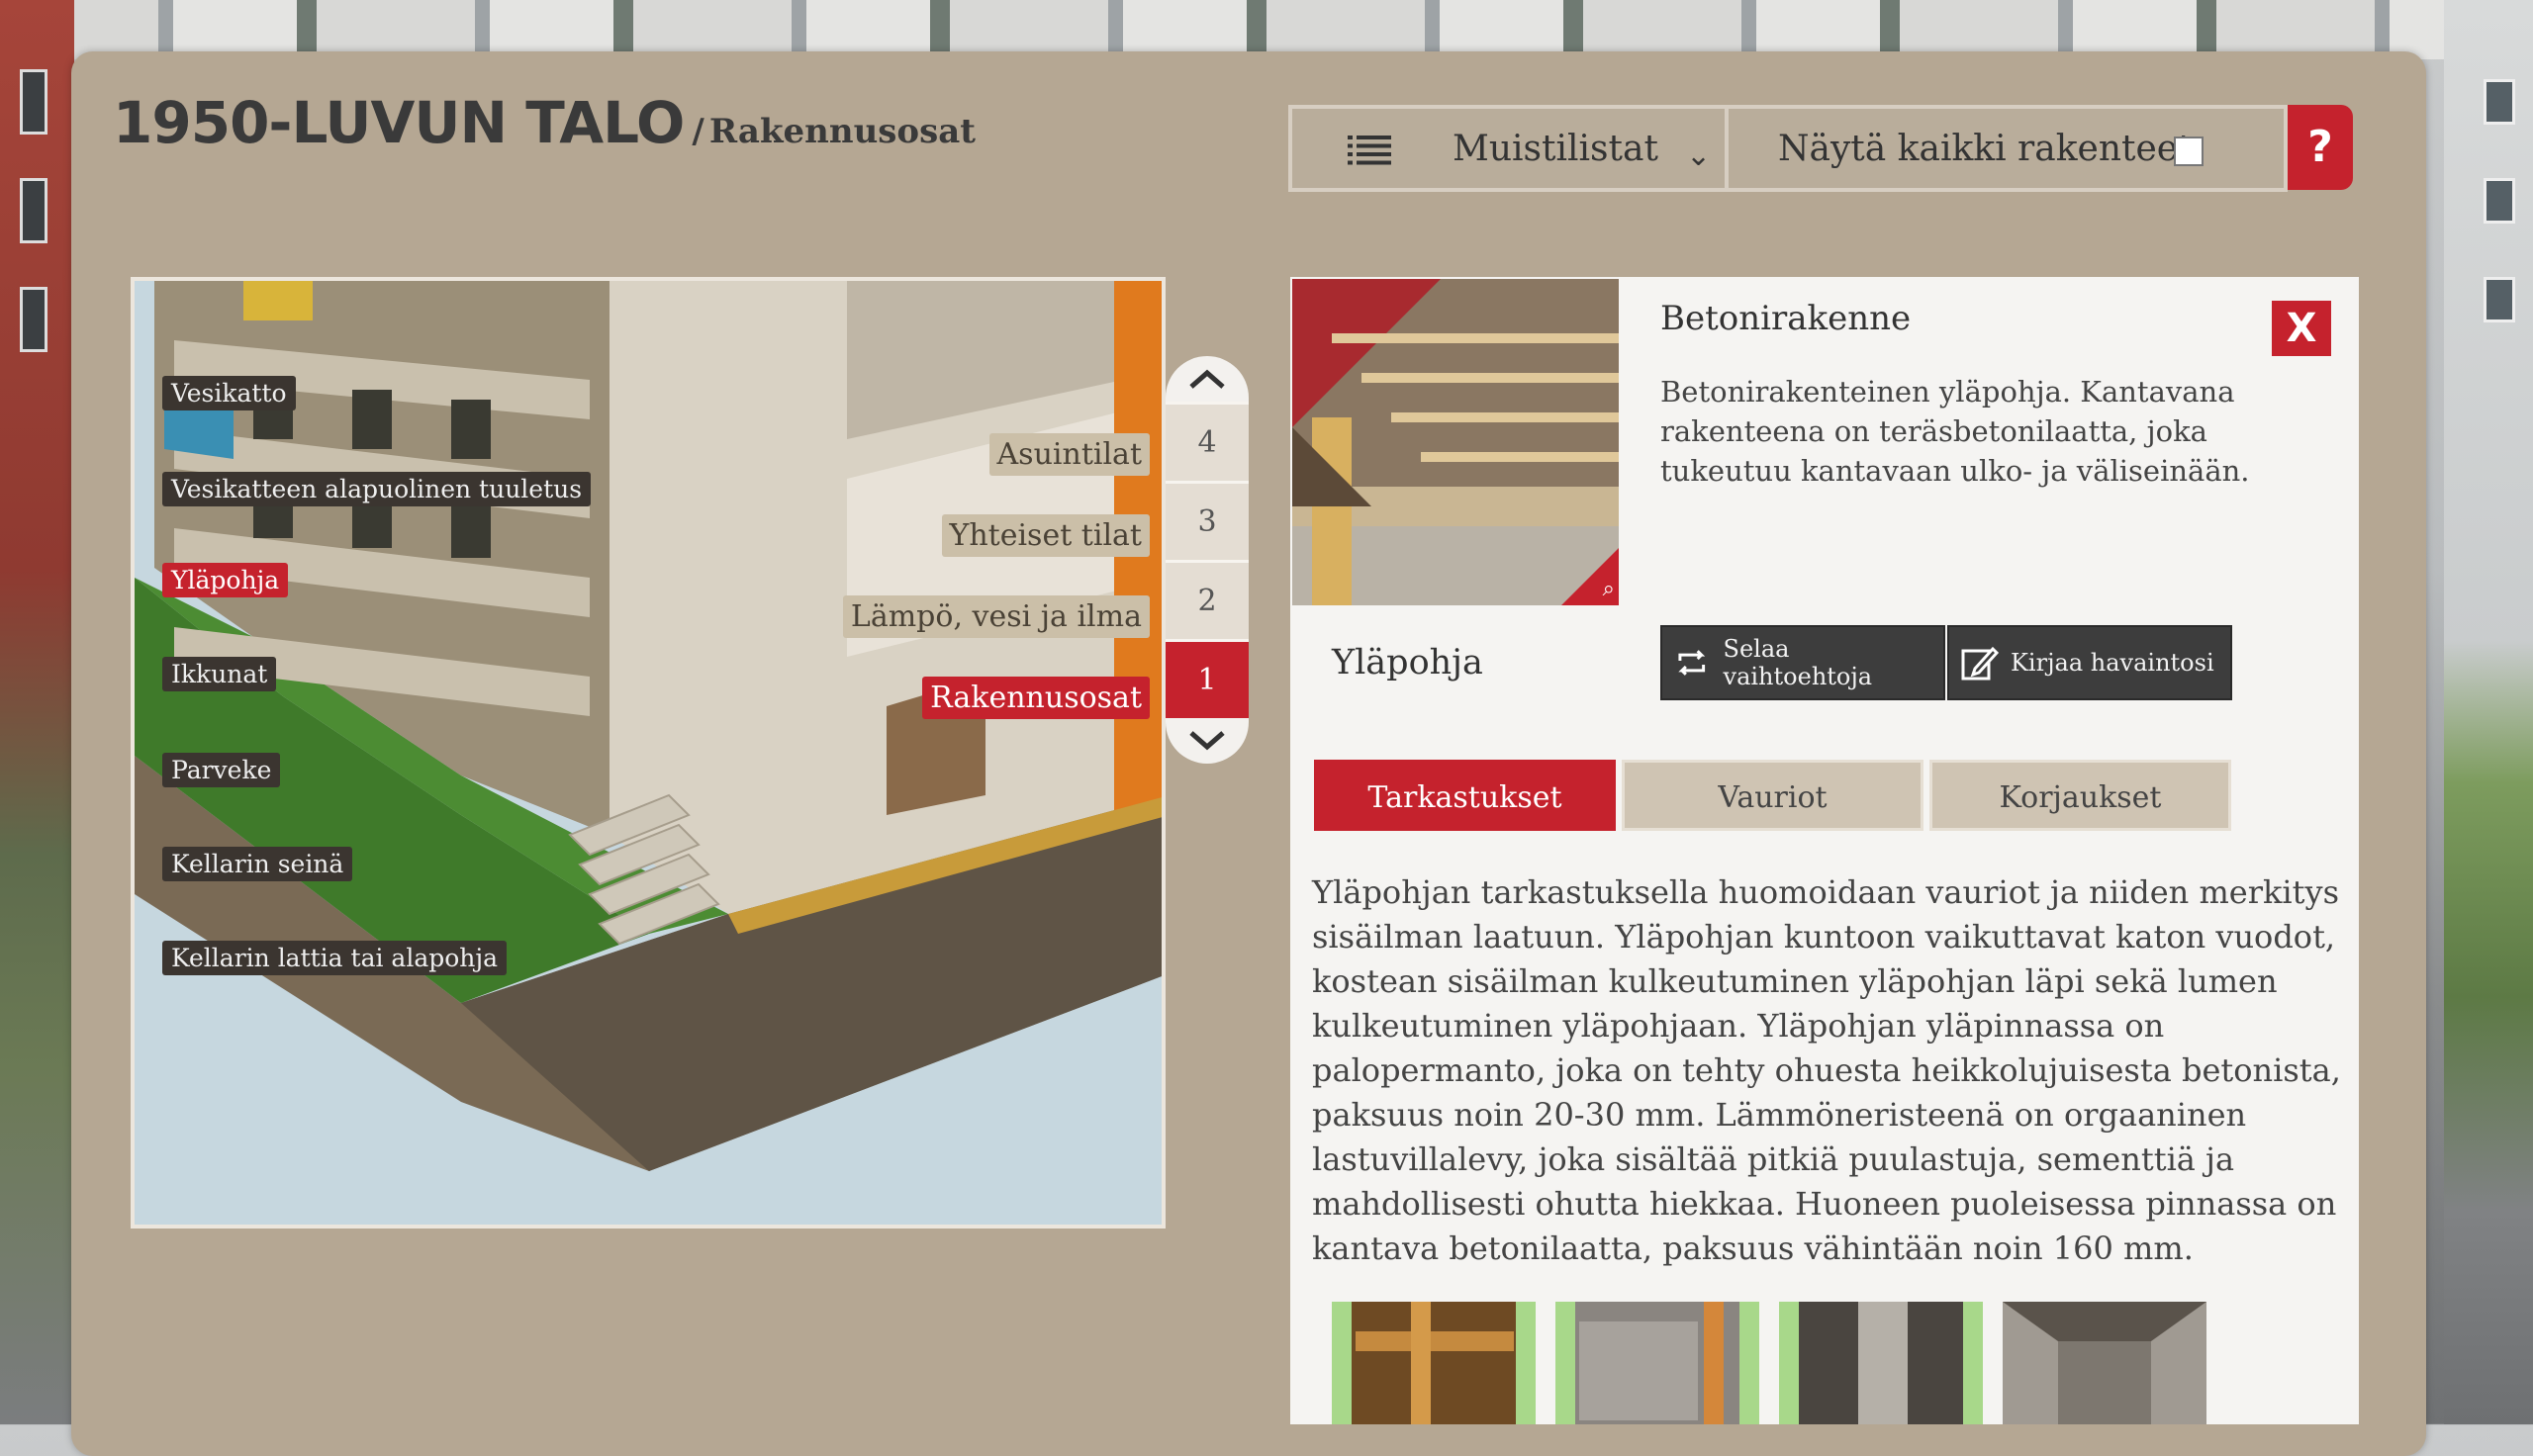 This screenshot has width=2533, height=1456. I want to click on chevron-down-icon: ⌄, so click(1699, 155).